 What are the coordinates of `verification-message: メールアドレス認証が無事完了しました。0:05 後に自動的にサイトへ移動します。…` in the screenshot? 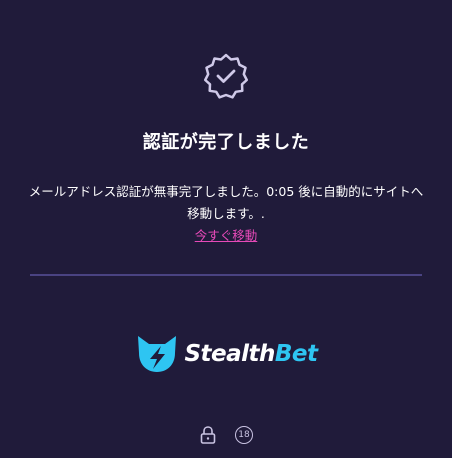 It's located at (226, 202).